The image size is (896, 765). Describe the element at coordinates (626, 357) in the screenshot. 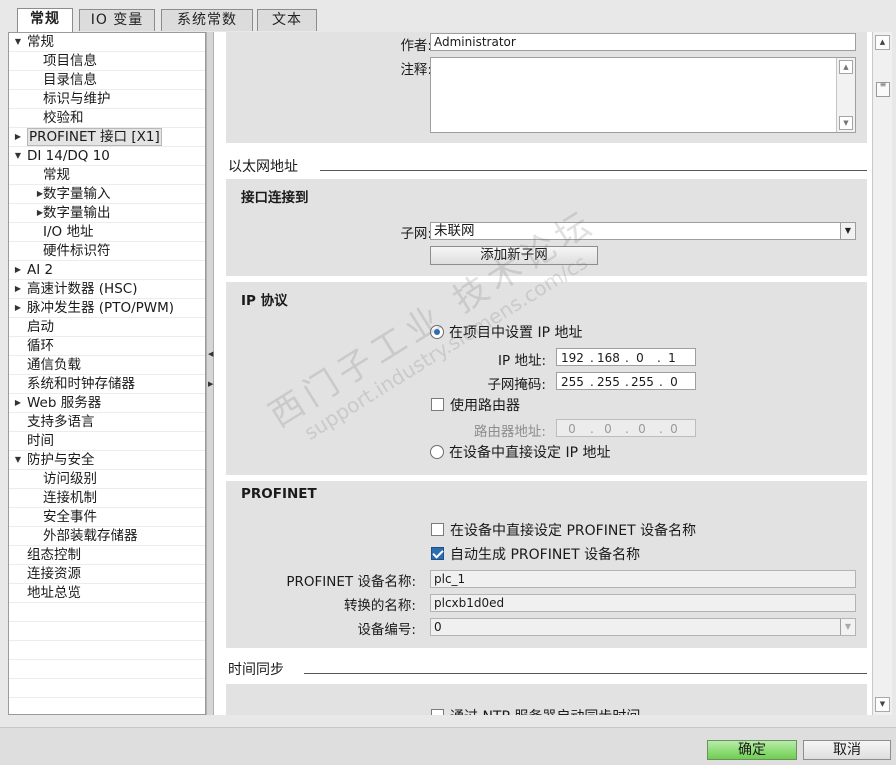

I see `ip-address-field: 192 . 168 . 0 . 1` at that location.